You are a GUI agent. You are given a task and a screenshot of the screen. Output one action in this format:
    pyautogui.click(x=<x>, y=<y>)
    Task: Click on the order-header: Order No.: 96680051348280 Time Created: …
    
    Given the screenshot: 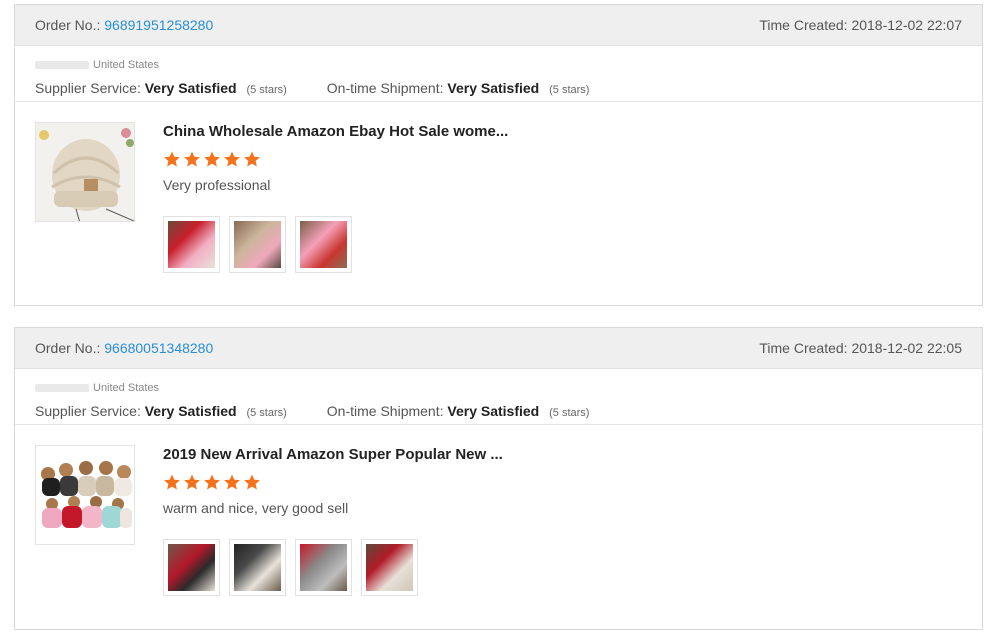 What is the action you would take?
    pyautogui.click(x=498, y=348)
    